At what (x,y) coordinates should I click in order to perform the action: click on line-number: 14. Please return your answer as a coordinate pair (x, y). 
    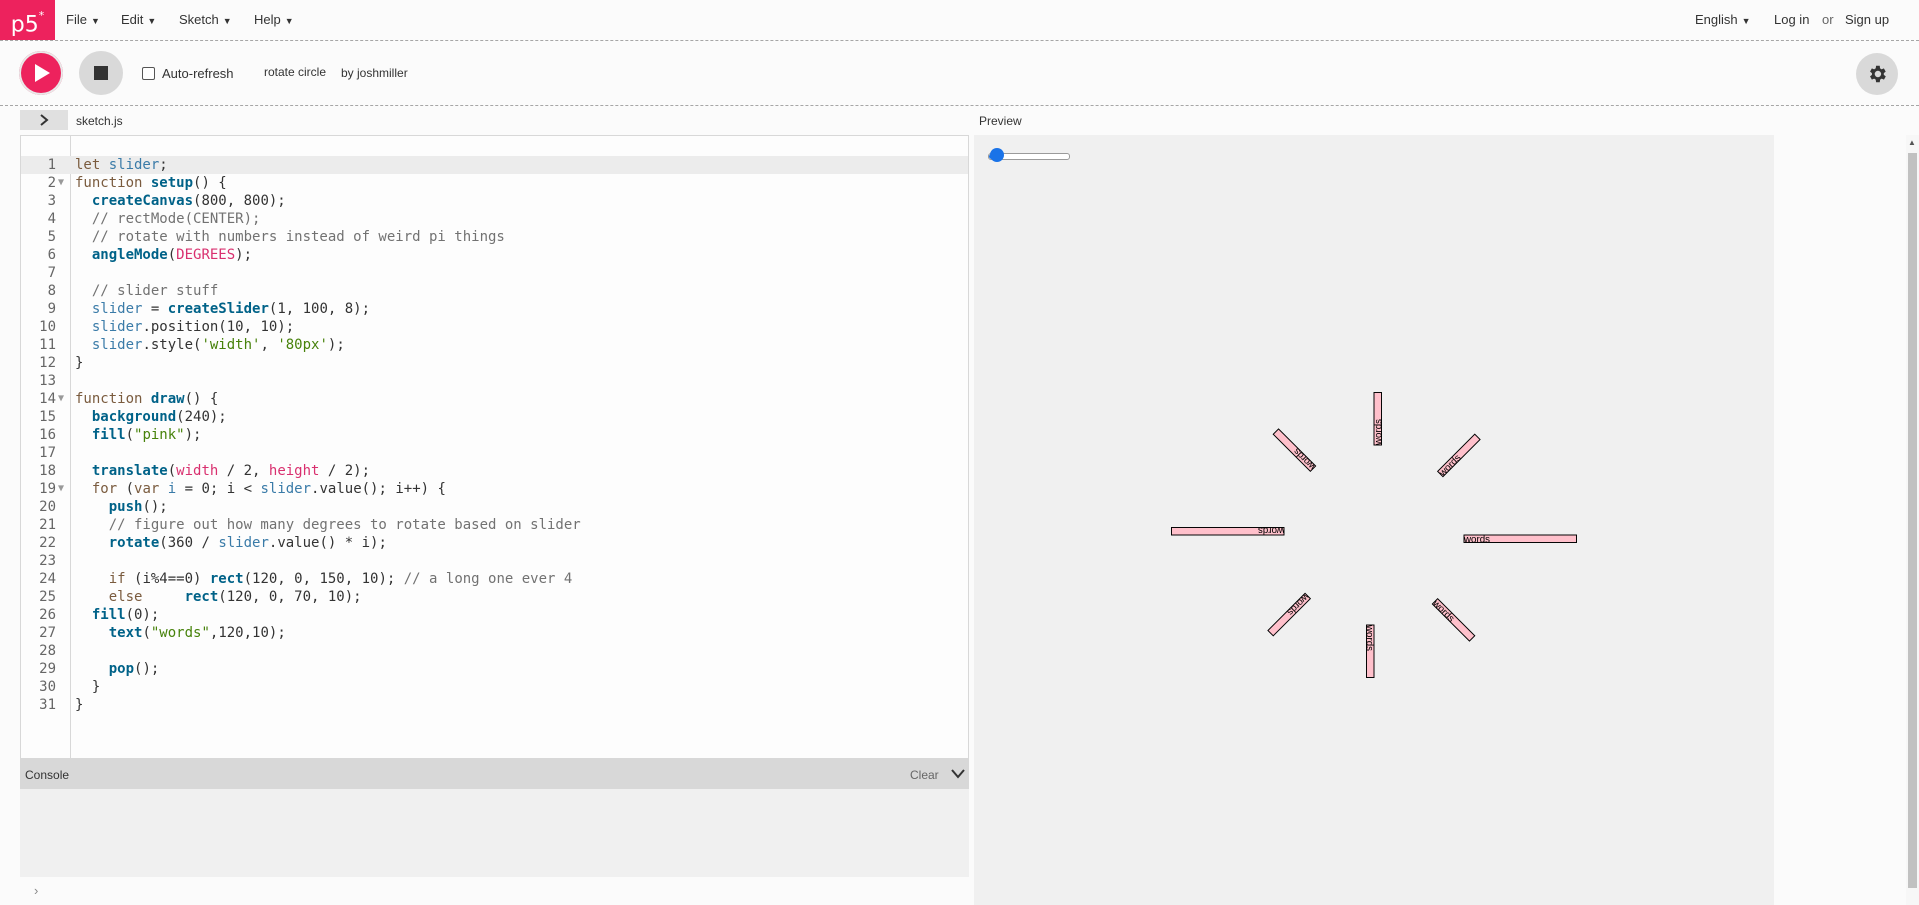
    Looking at the image, I should click on (47, 399).